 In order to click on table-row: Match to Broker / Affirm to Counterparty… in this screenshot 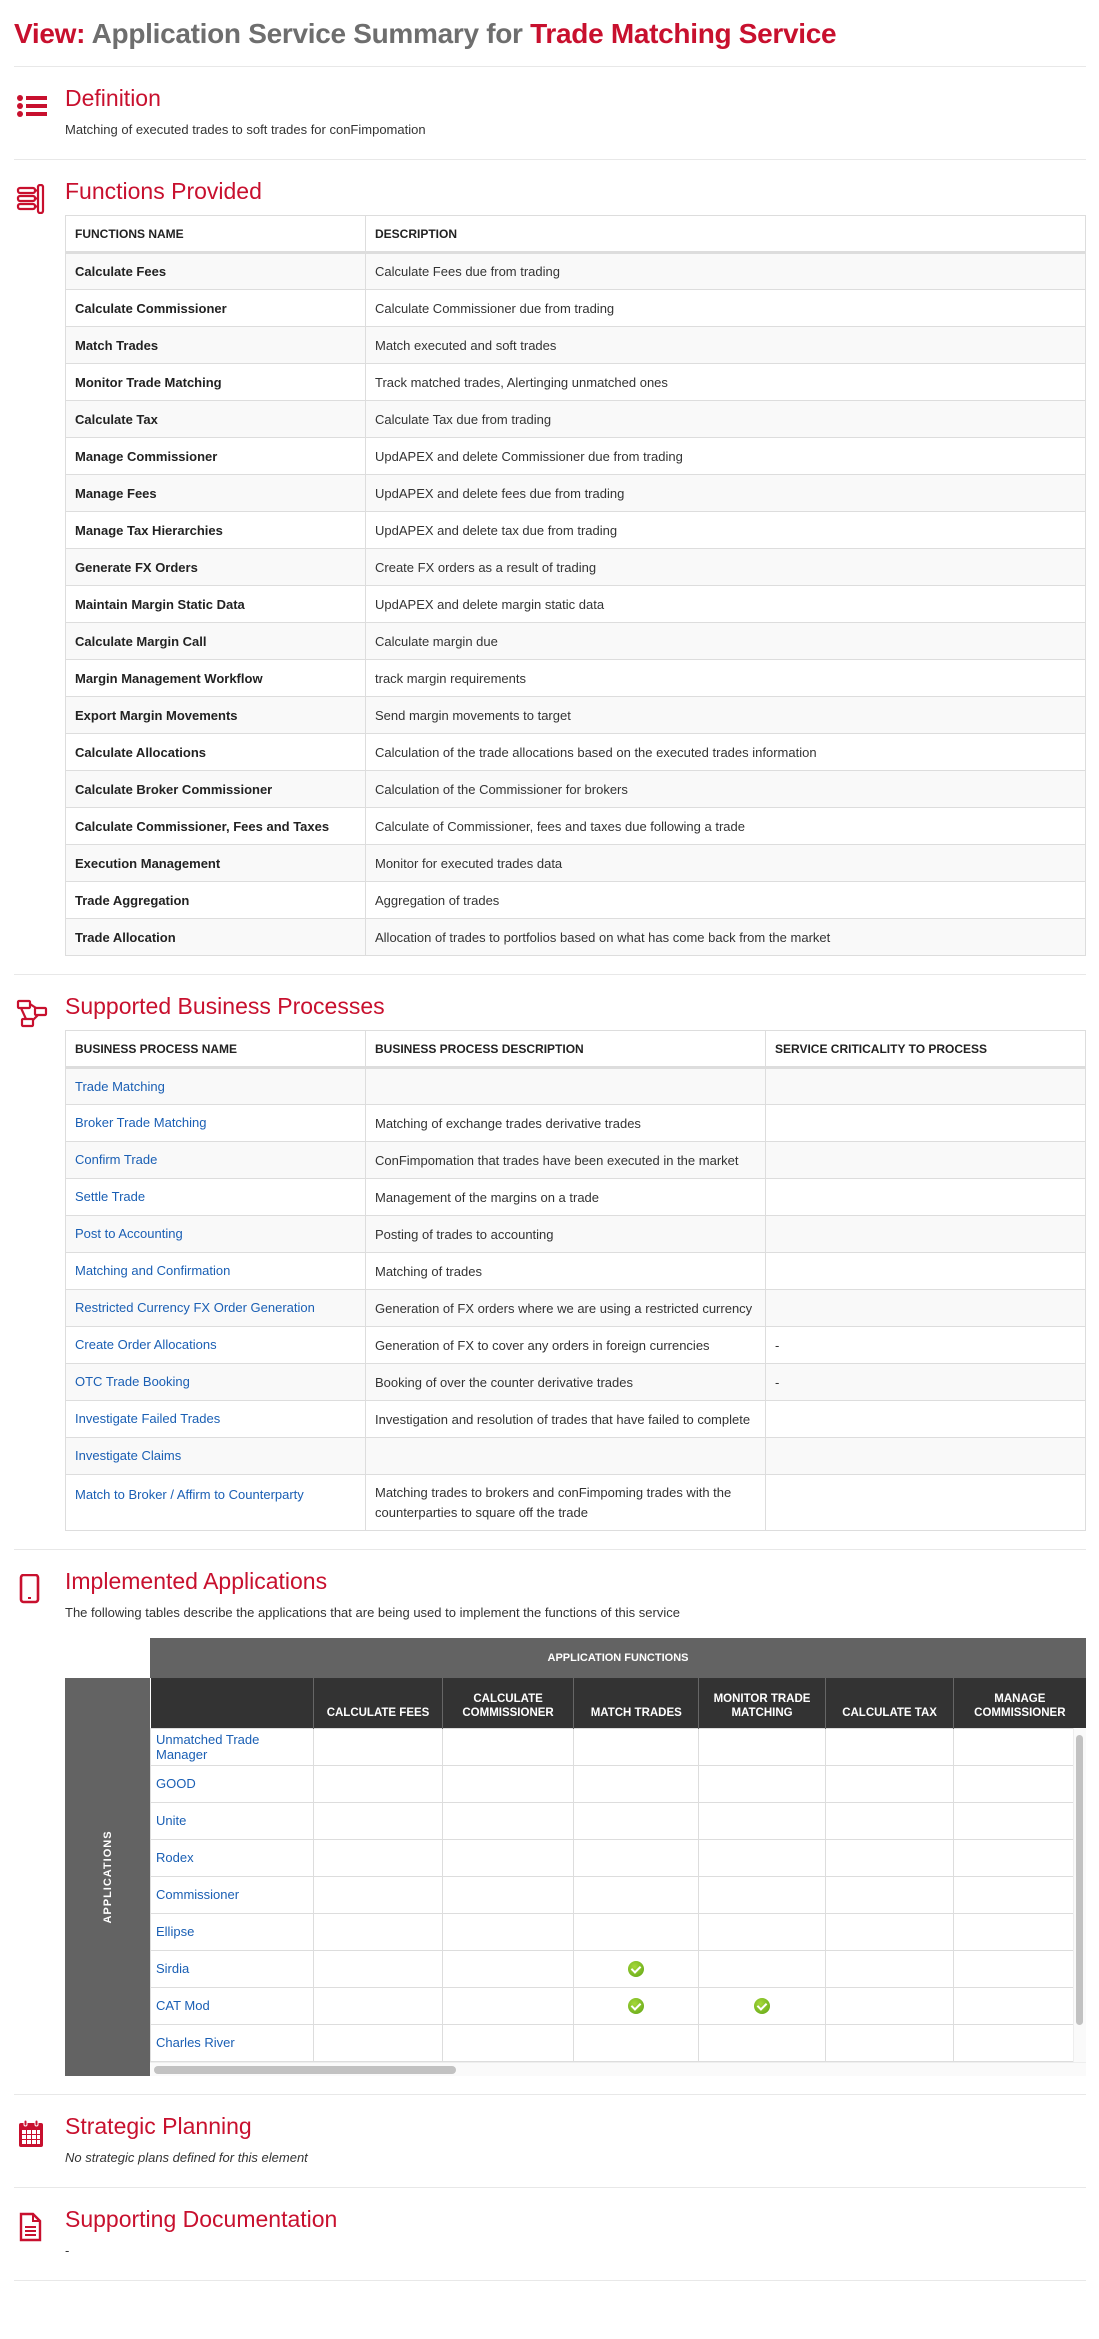, I will do `click(575, 1502)`.